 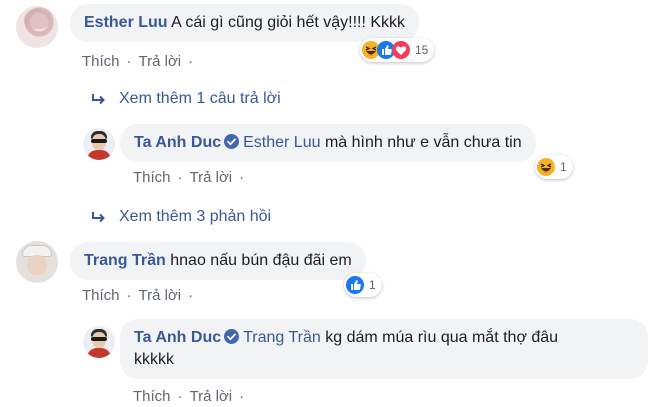 What do you see at coordinates (288, 22) in the screenshot?
I see `comment-text: A cái gì cũng giỏi hết vậy!!!! Kkkk` at bounding box center [288, 22].